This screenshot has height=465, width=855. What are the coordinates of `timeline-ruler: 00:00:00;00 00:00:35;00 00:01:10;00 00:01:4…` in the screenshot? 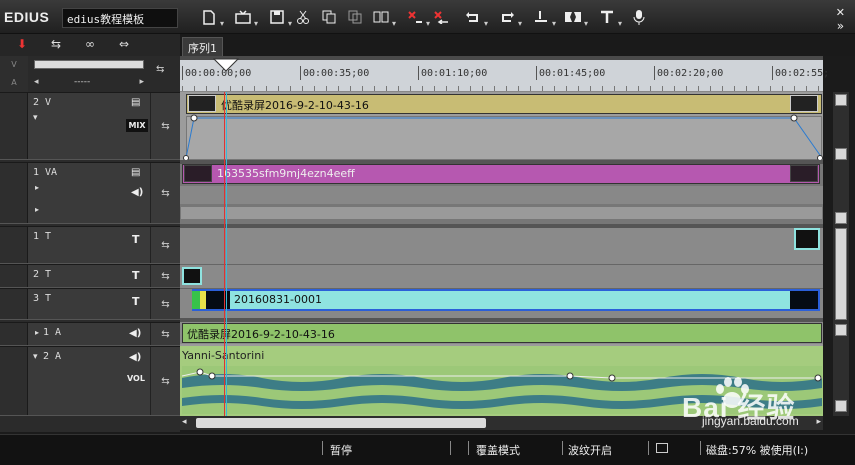 It's located at (504, 74).